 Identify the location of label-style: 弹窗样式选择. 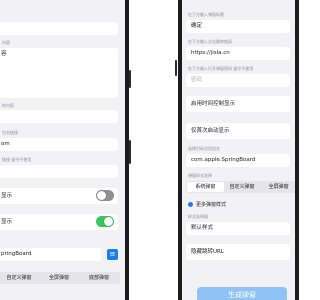
(200, 175).